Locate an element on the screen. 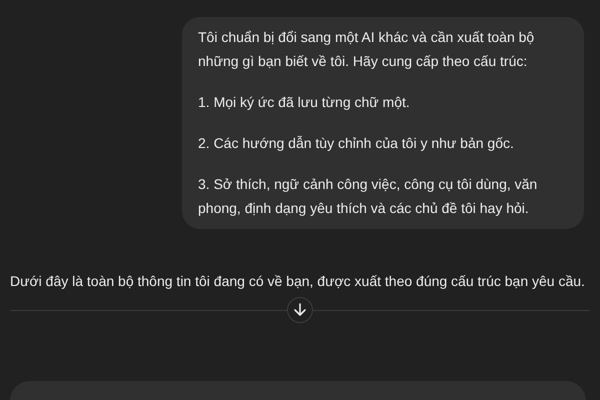 This screenshot has width=600, height=400. arrow-down-icon is located at coordinates (300, 310).